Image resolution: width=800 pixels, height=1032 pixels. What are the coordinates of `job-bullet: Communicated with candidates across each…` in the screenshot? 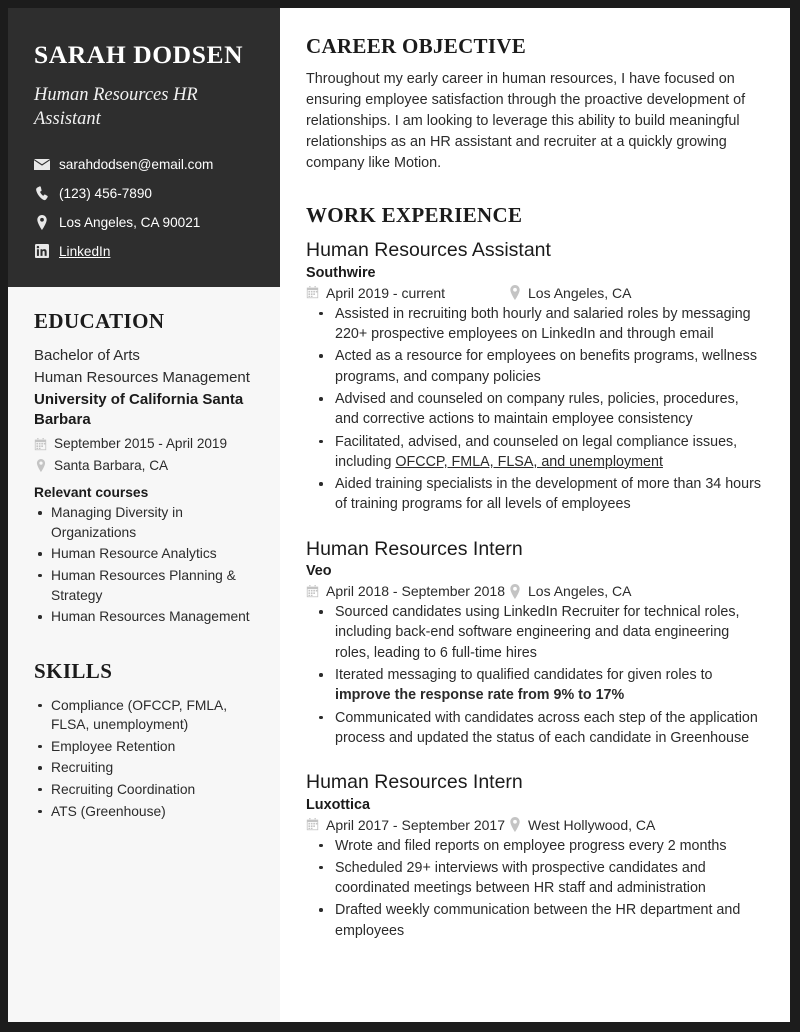 It's located at (538, 728).